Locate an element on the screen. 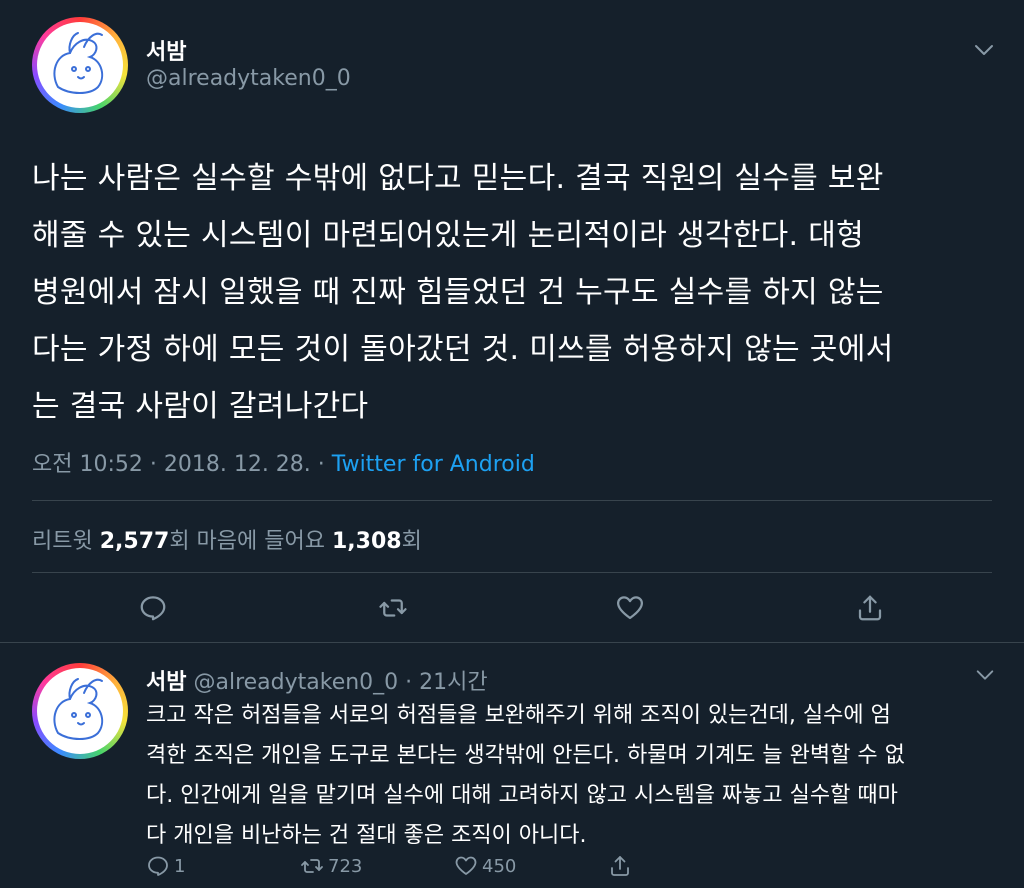 Image resolution: width=1024 pixels, height=888 pixels. reply-text-line: 다 개인을 비난하는 건 절대 좋은 조직이 아니다. is located at coordinates (366, 835).